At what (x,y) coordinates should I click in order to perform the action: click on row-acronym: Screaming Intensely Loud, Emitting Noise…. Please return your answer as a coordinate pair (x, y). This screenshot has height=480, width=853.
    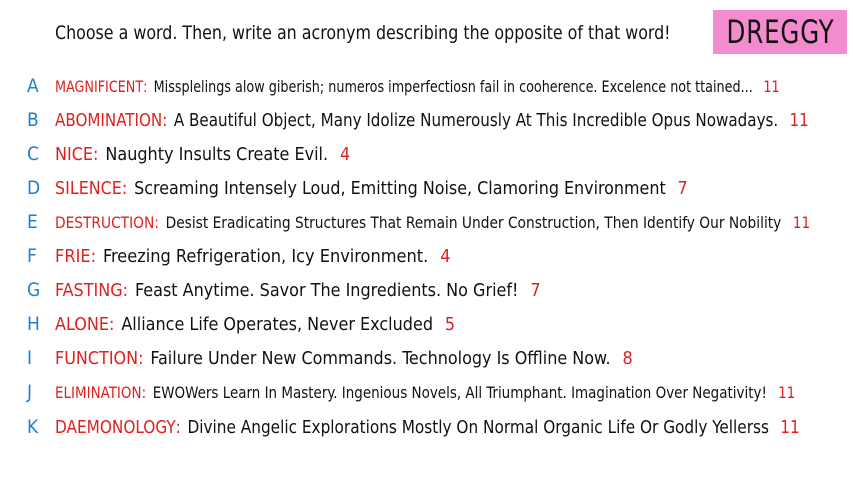
    Looking at the image, I should click on (400, 188).